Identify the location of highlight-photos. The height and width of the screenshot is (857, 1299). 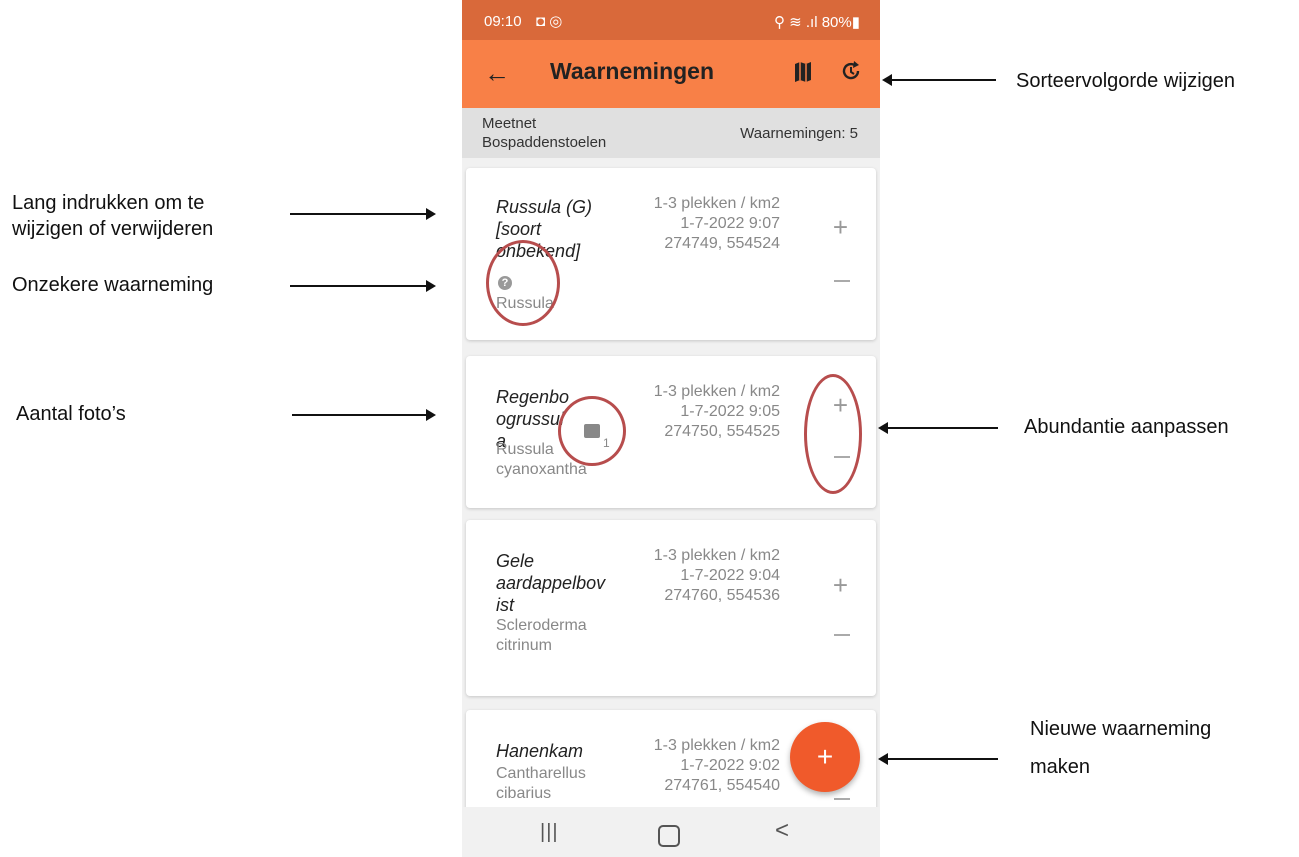
(592, 431).